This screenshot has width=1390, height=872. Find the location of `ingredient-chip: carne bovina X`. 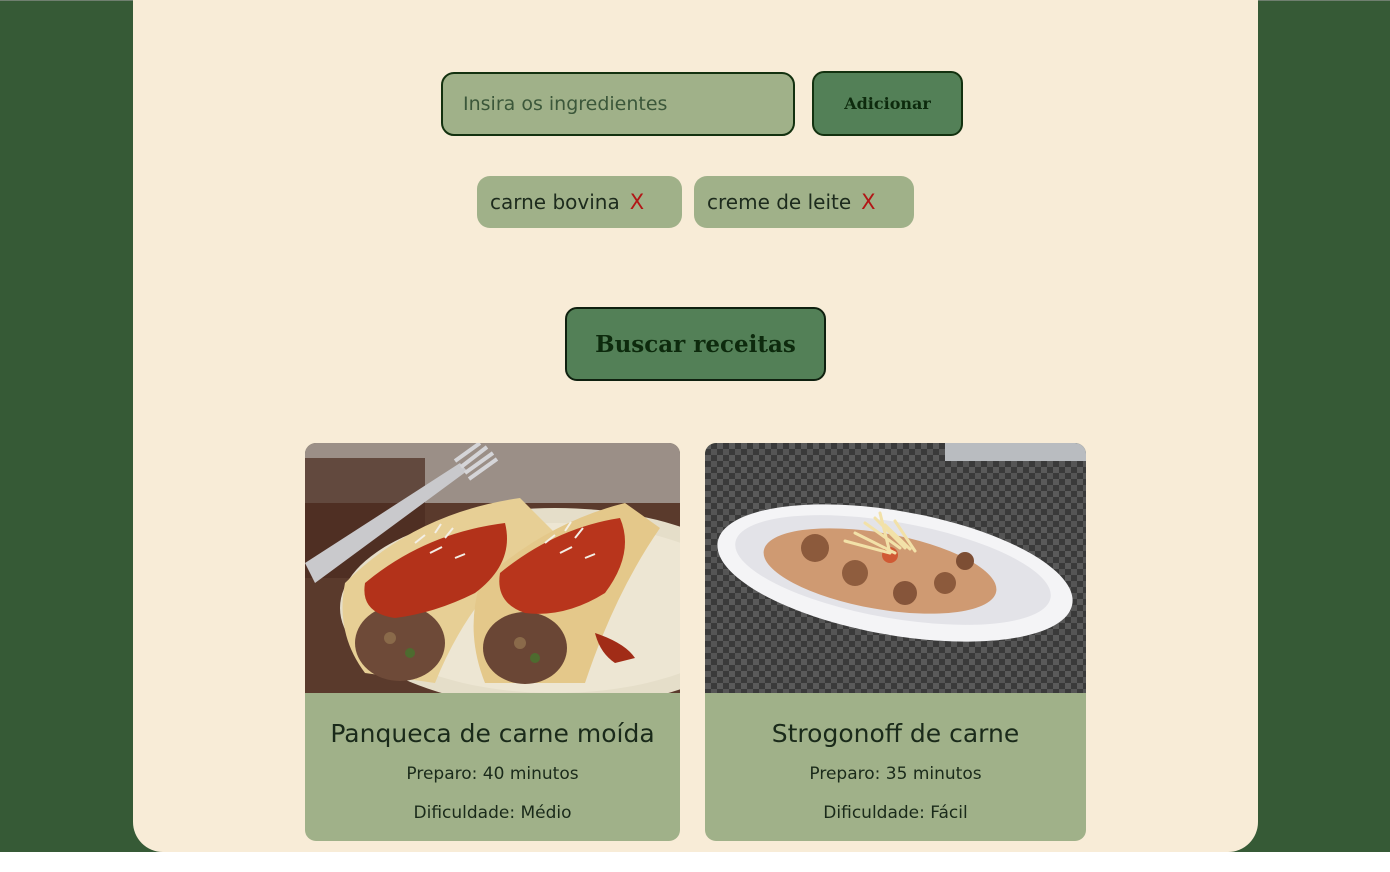

ingredient-chip: carne bovina X is located at coordinates (579, 202).